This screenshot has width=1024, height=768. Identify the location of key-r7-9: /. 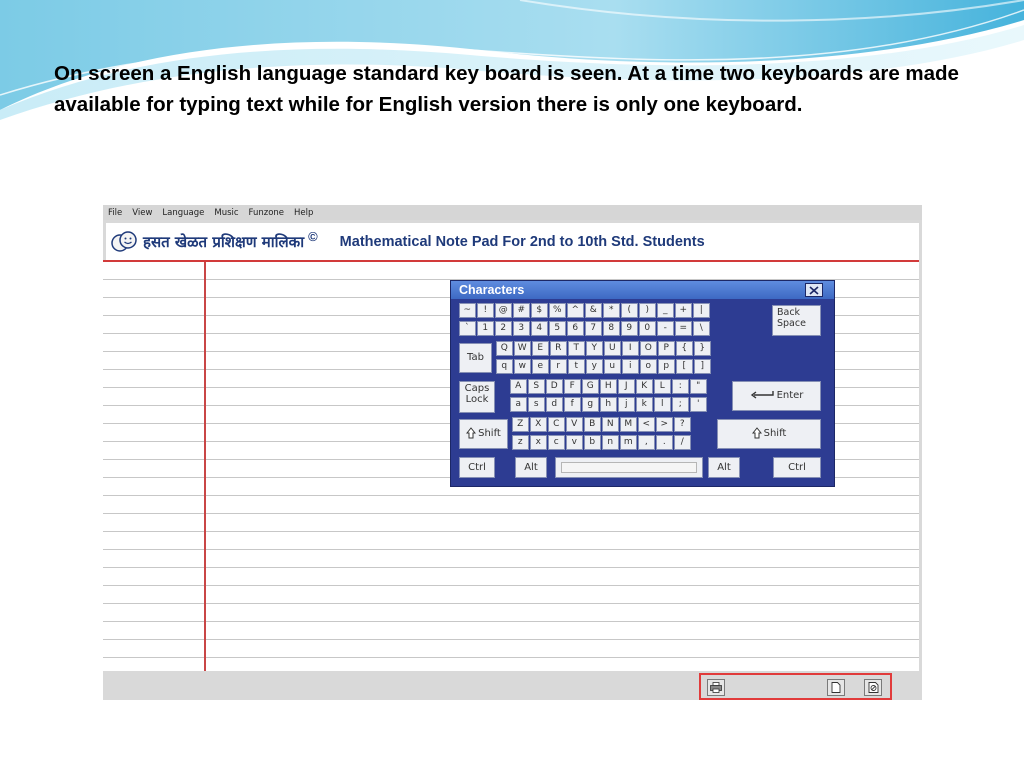
(682, 442).